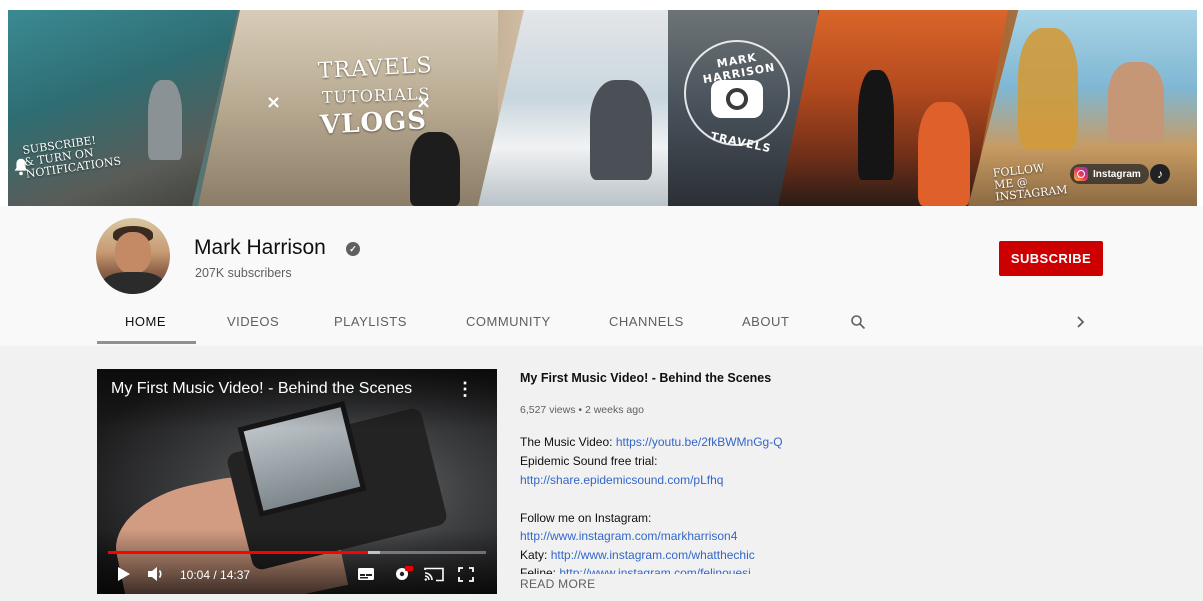  What do you see at coordinates (654, 570) in the screenshot?
I see `description-link: http://www.instagram.com/felinouesi` at bounding box center [654, 570].